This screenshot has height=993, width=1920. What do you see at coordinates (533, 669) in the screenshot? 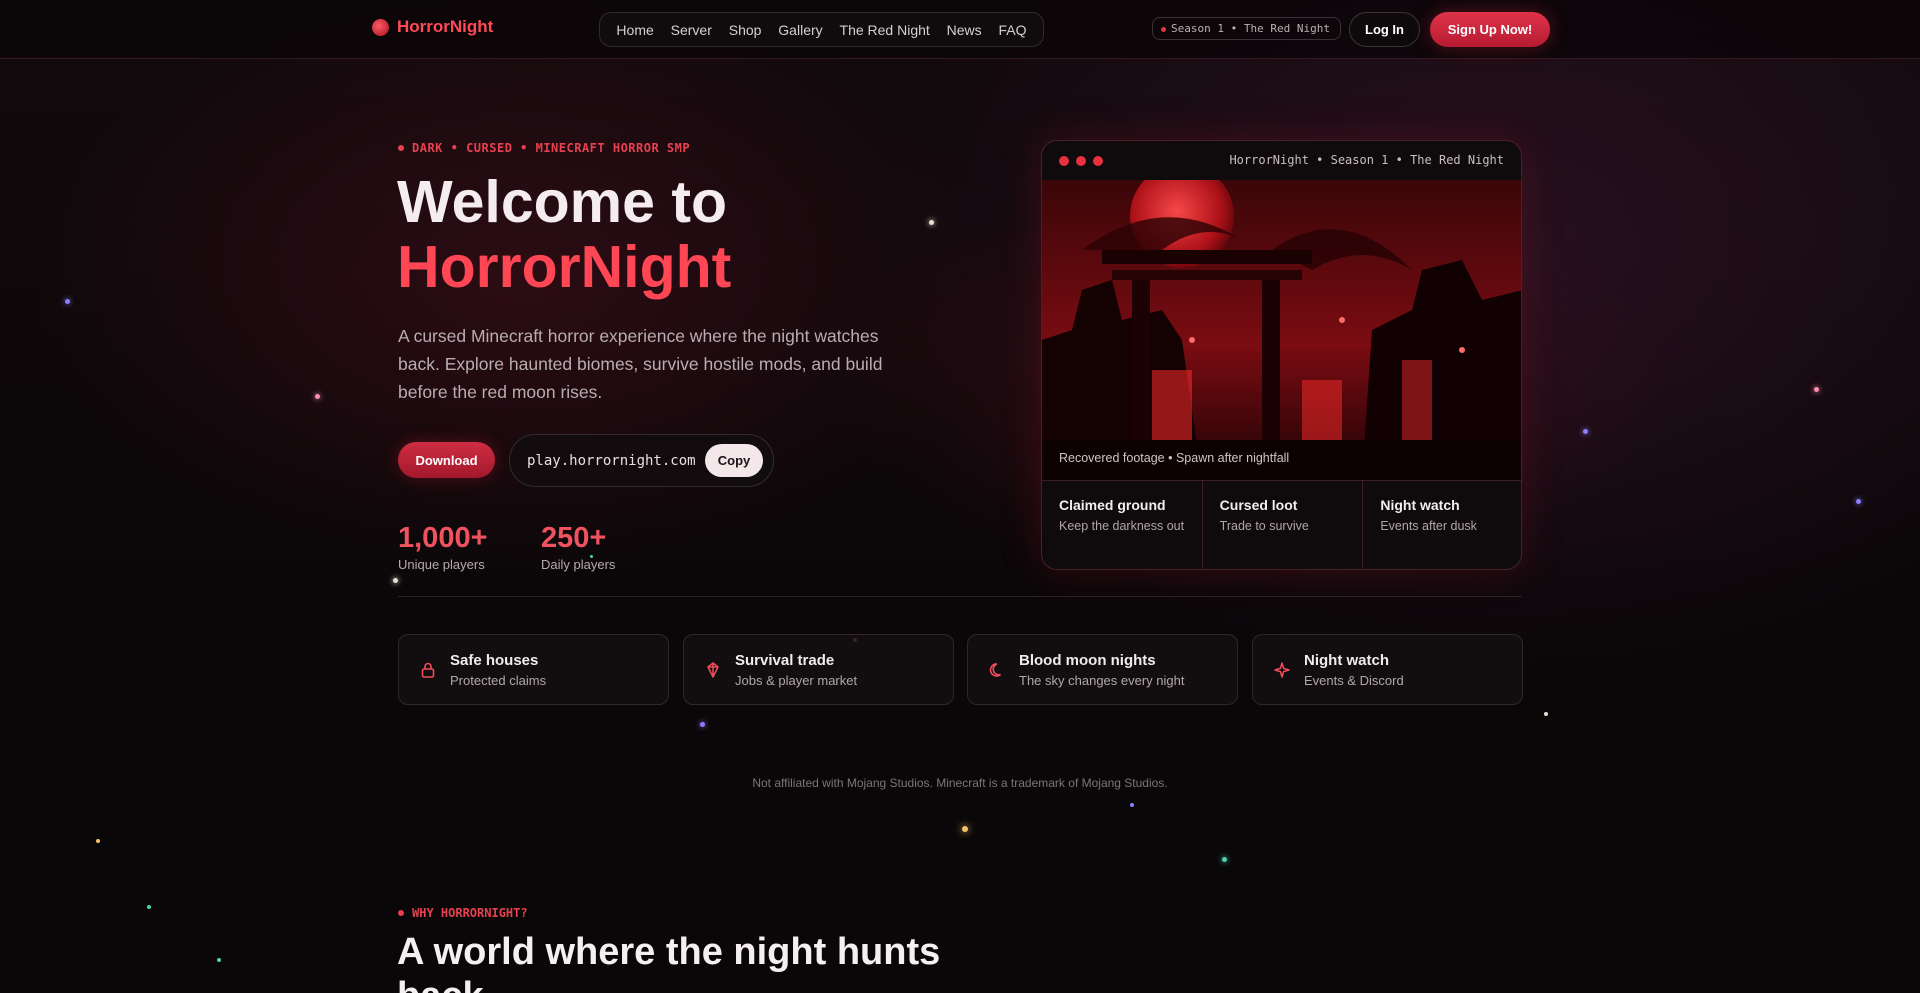
I see `mini-card-safe-houses: Safe houses Protected claims` at bounding box center [533, 669].